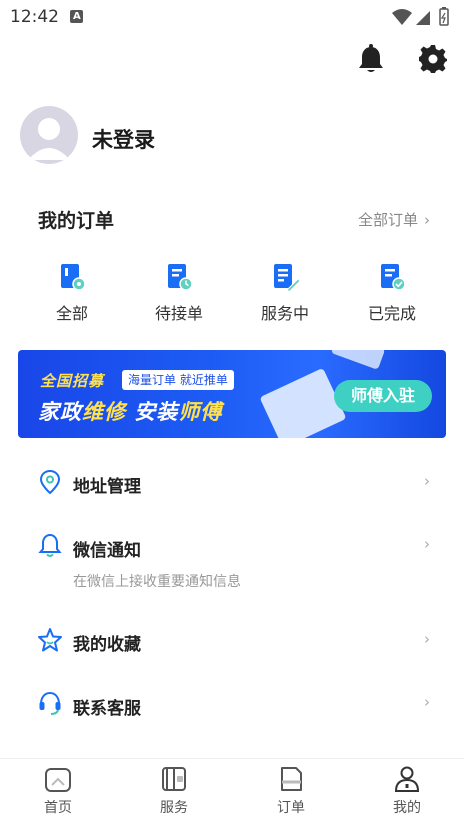  I want to click on orders-icon, so click(291, 779).